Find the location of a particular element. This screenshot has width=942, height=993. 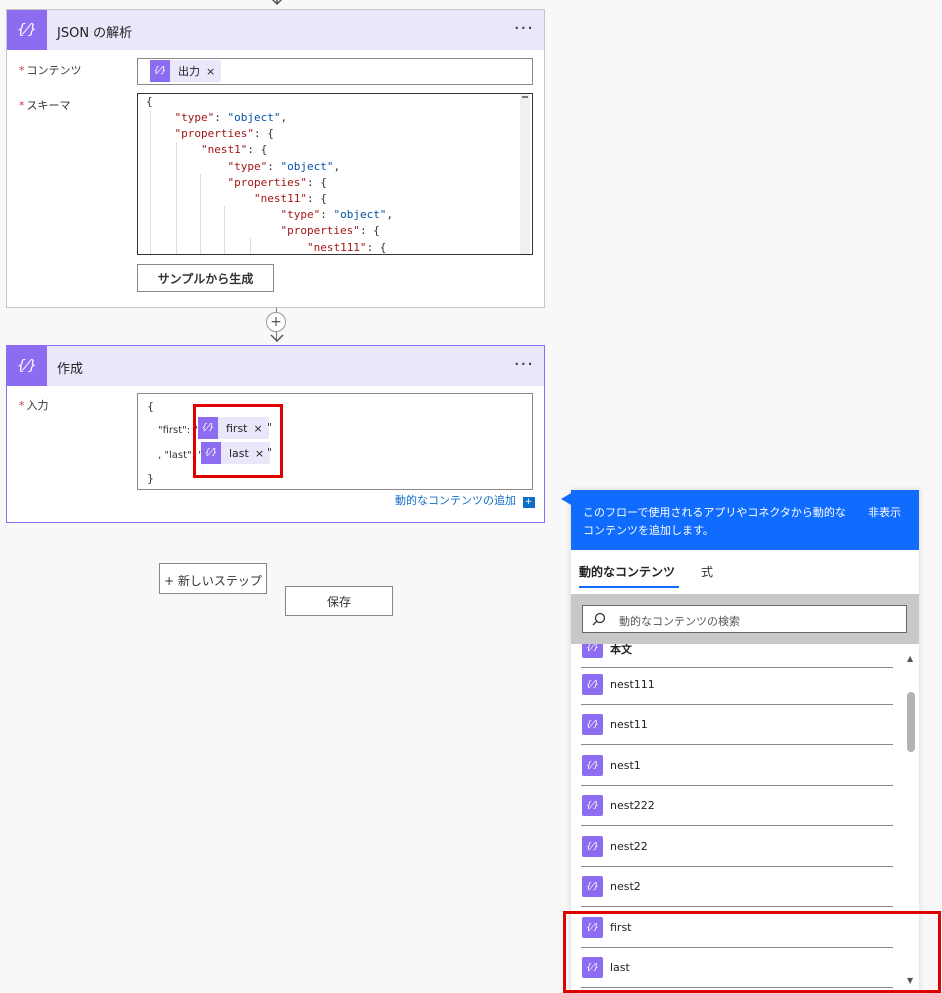

compose-title: 作成 is located at coordinates (70, 369).